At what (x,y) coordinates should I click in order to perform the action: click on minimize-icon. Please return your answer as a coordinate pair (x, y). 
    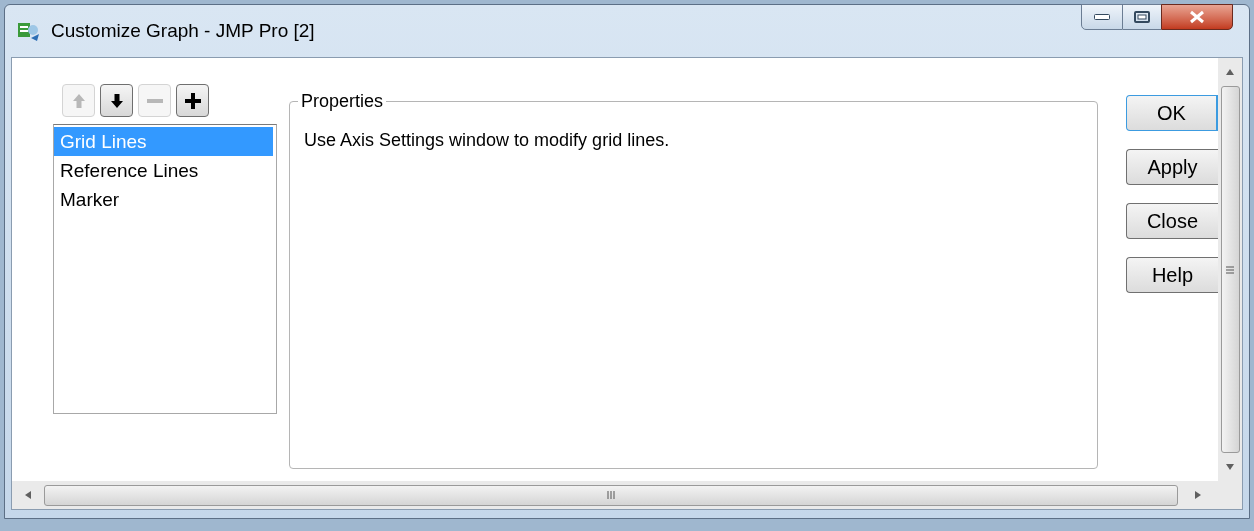
    Looking at the image, I should click on (1102, 17).